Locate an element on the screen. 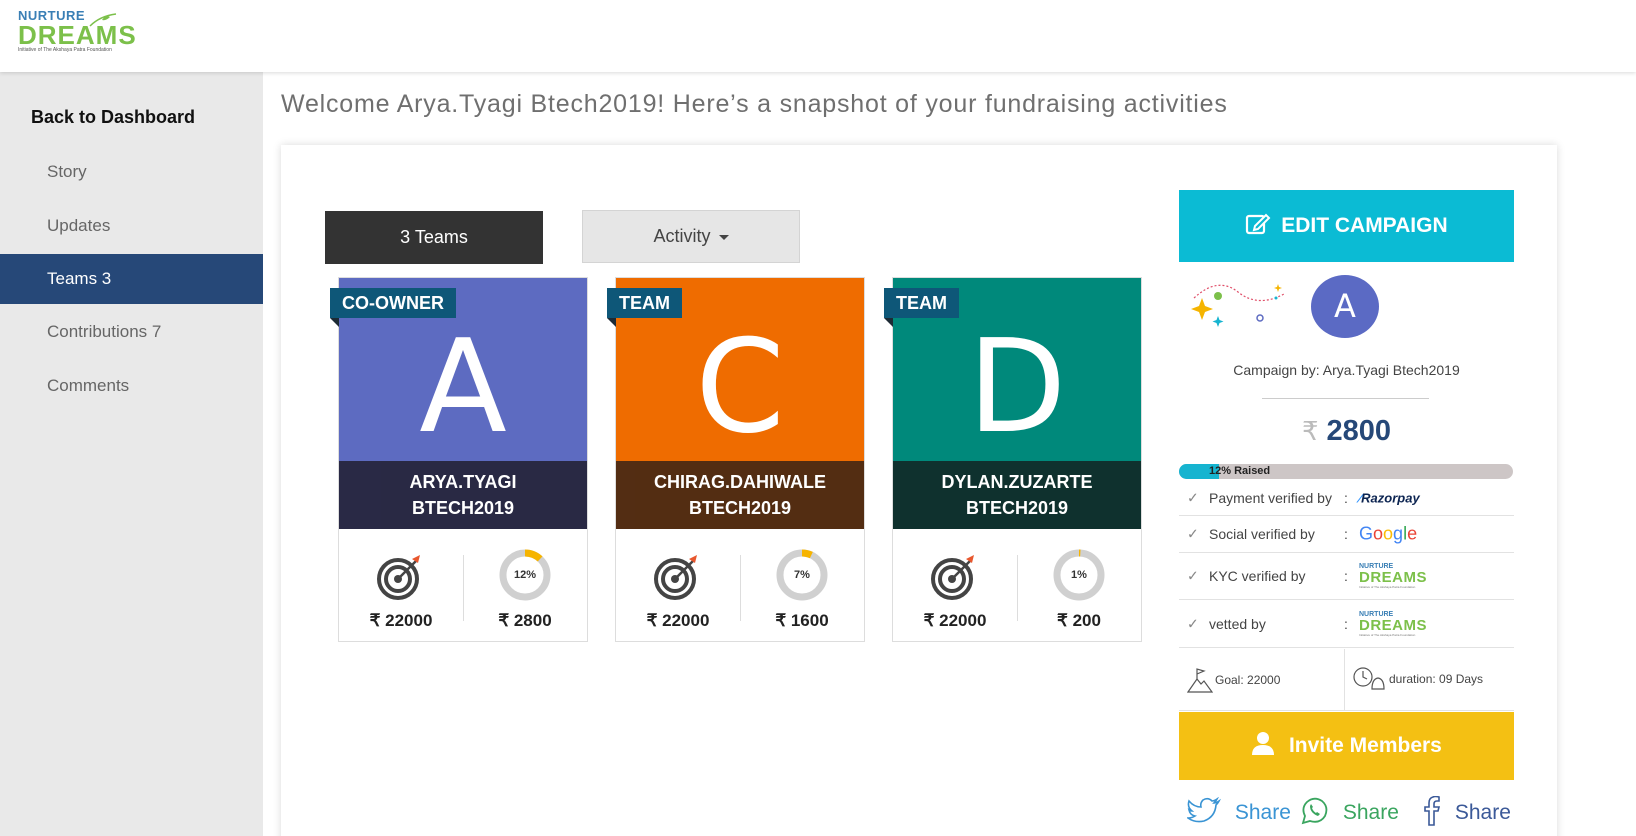  invite-members-button: Invite Members is located at coordinates (1346, 746).